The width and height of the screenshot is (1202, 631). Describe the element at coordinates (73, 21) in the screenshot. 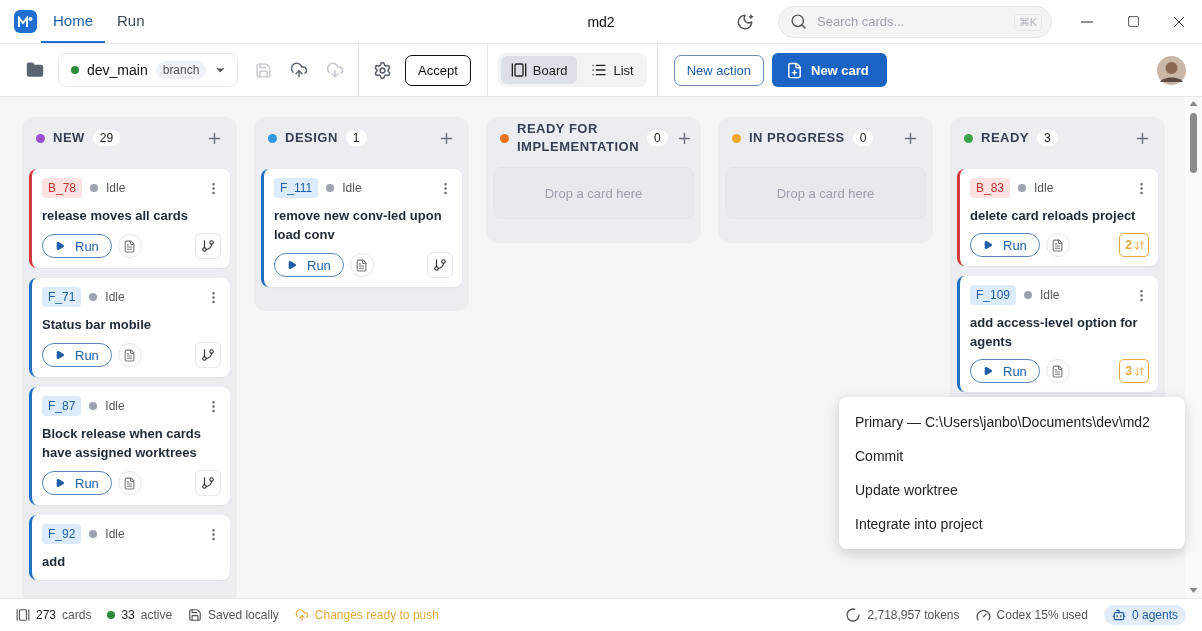

I see `nav-tab: Home` at that location.